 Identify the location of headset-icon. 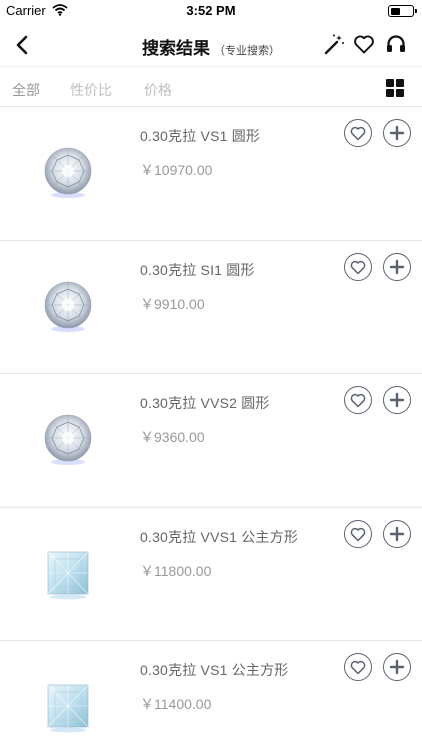
(396, 44).